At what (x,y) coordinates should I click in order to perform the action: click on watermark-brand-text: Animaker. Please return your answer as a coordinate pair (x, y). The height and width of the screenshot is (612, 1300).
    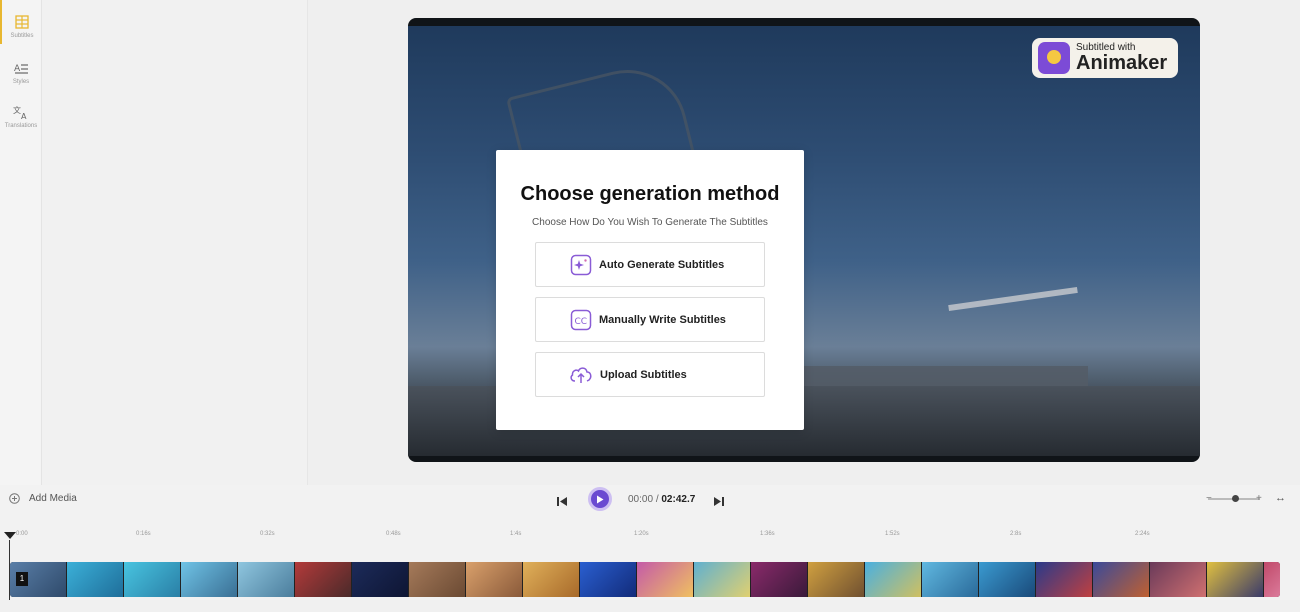
    Looking at the image, I should click on (1122, 63).